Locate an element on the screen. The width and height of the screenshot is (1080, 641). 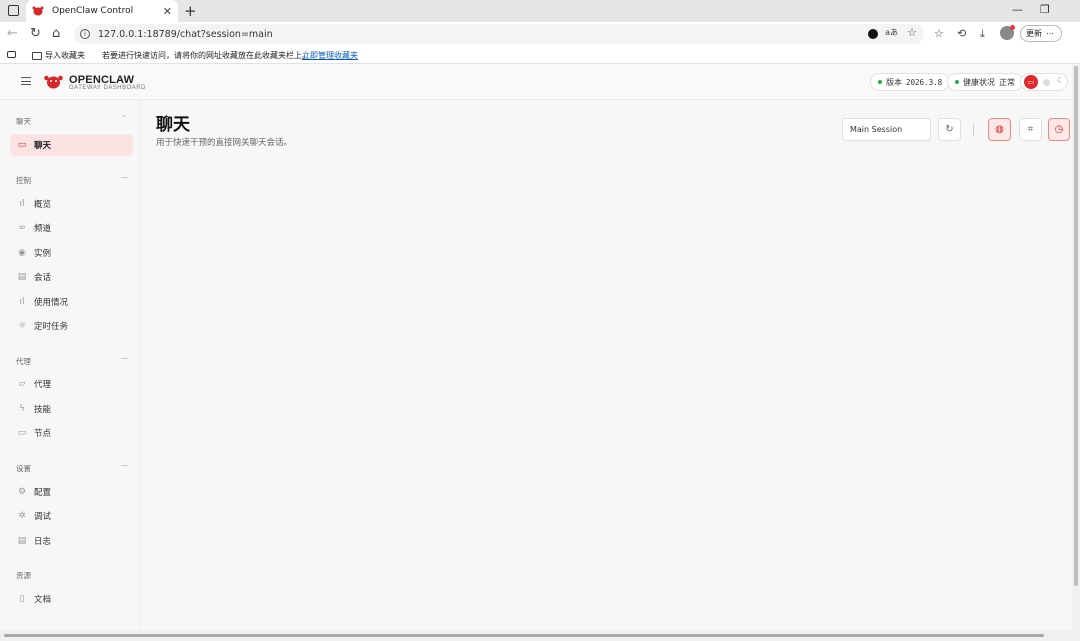
sidebar-item-chat: ▭ 聊天 is located at coordinates (71, 145).